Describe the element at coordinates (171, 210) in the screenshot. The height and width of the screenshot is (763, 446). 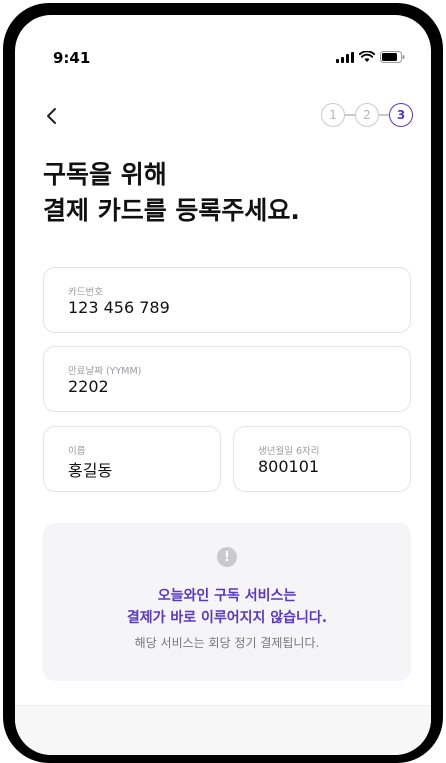
I see `title-line-2: 결제 카드를 등록주세요.` at that location.